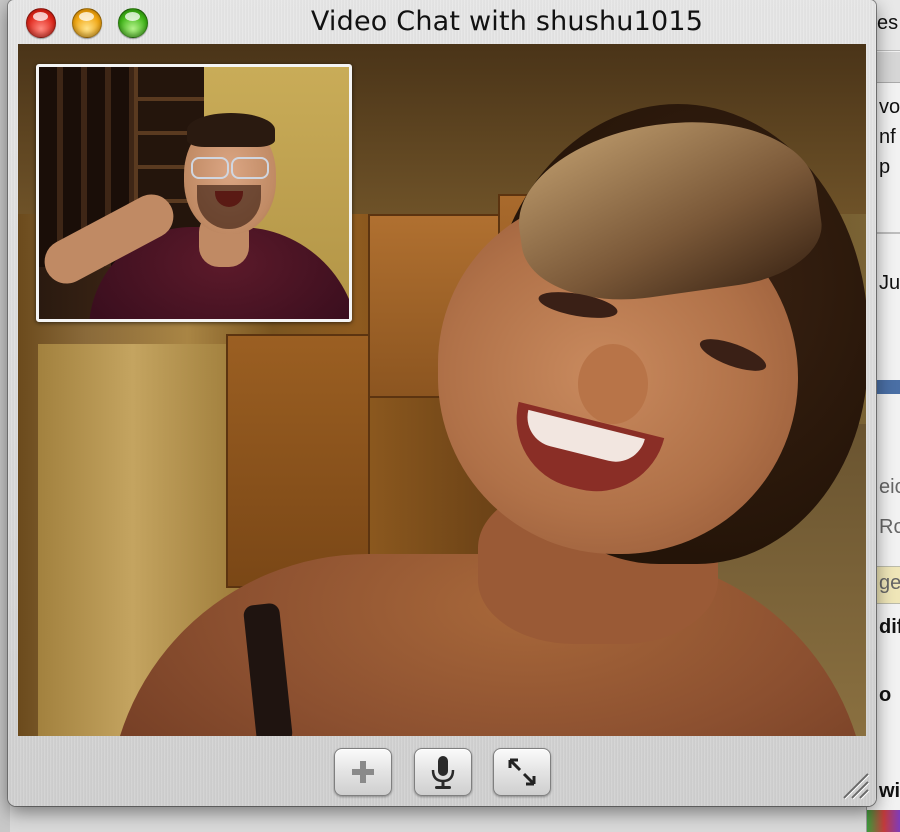 This screenshot has width=900, height=832. What do you see at coordinates (885, 167) in the screenshot?
I see `background-text: p` at bounding box center [885, 167].